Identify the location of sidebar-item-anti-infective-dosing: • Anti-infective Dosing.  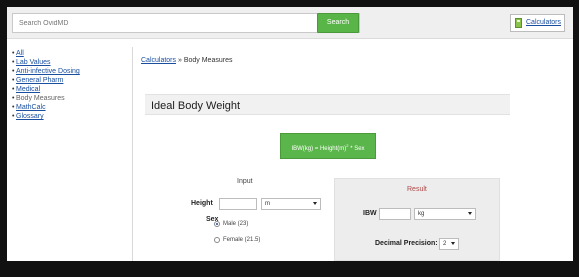
(69, 71).